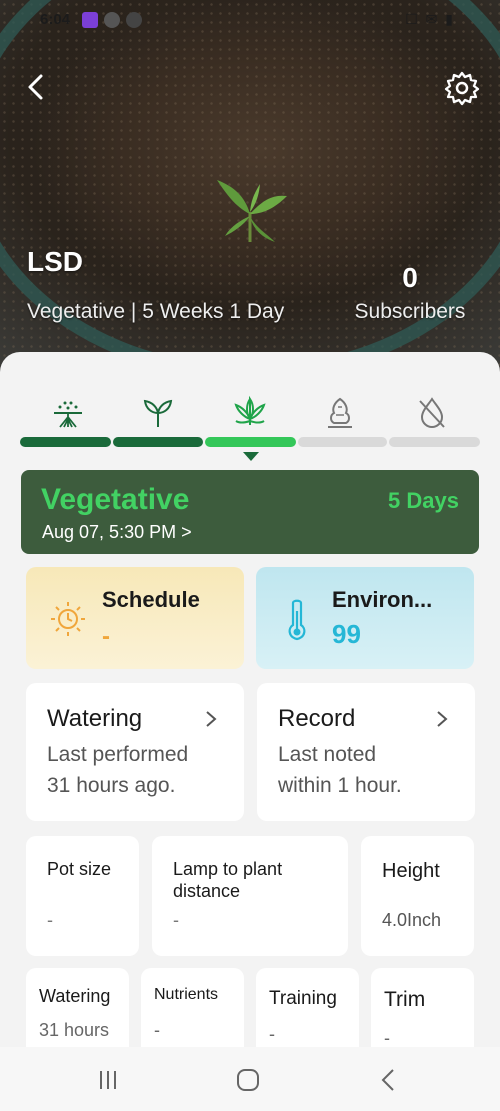 The width and height of the screenshot is (500, 1111). I want to click on stage-bar-germination, so click(65, 442).